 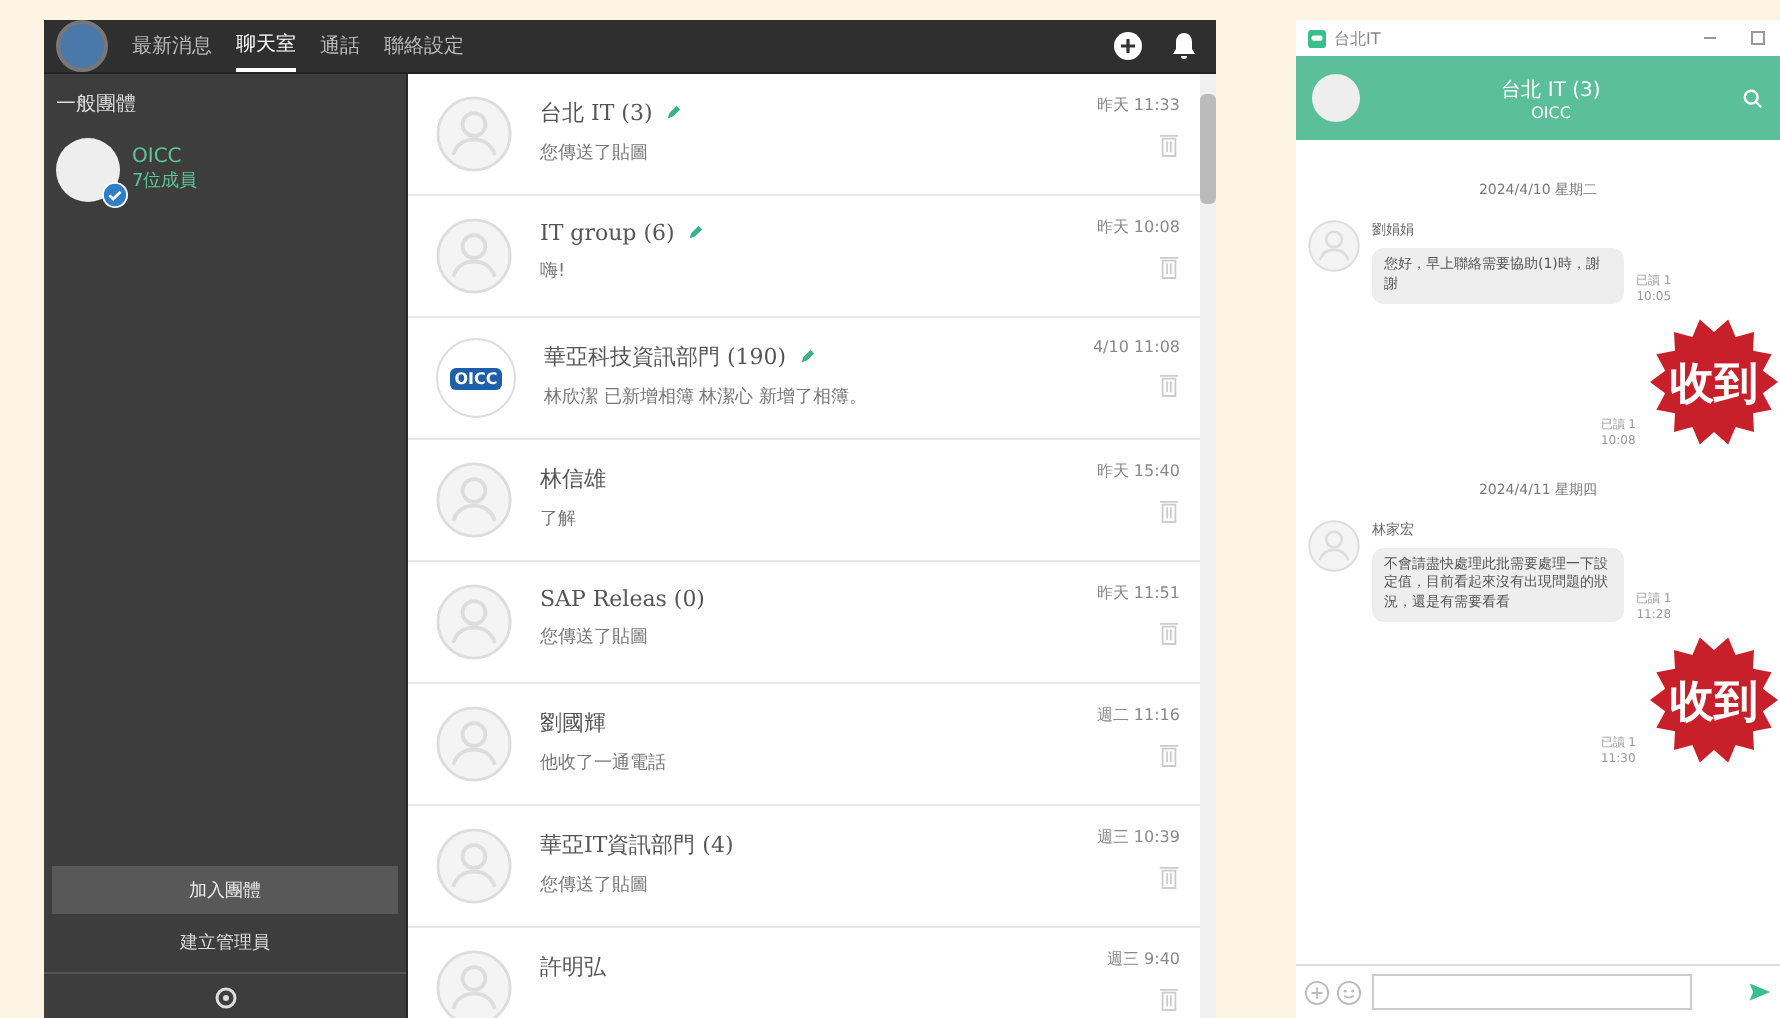 What do you see at coordinates (165, 181) in the screenshot?
I see `member-count: 7位成員` at bounding box center [165, 181].